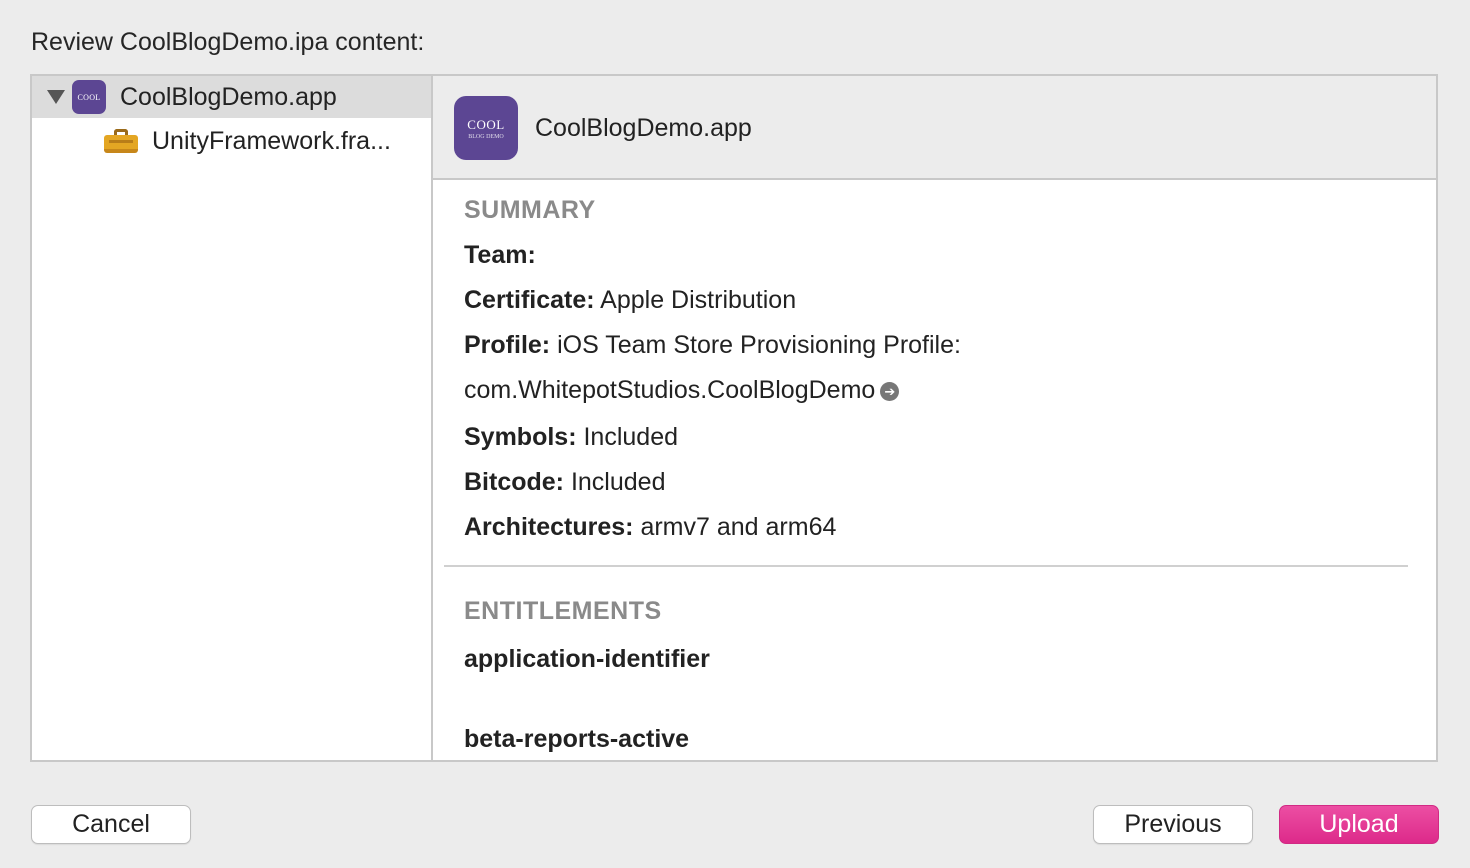 This screenshot has width=1470, height=868. What do you see at coordinates (89, 97) in the screenshot?
I see `app-icon: COOL` at bounding box center [89, 97].